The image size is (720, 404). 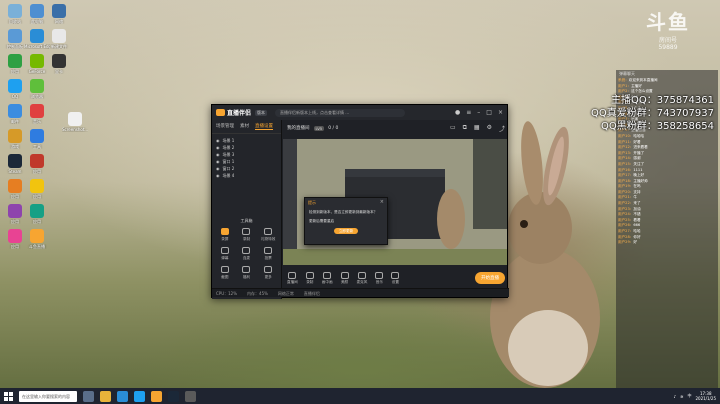 What do you see at coordinates (638, 169) in the screenshot?
I see `chat-text: 1111` at bounding box center [638, 169].